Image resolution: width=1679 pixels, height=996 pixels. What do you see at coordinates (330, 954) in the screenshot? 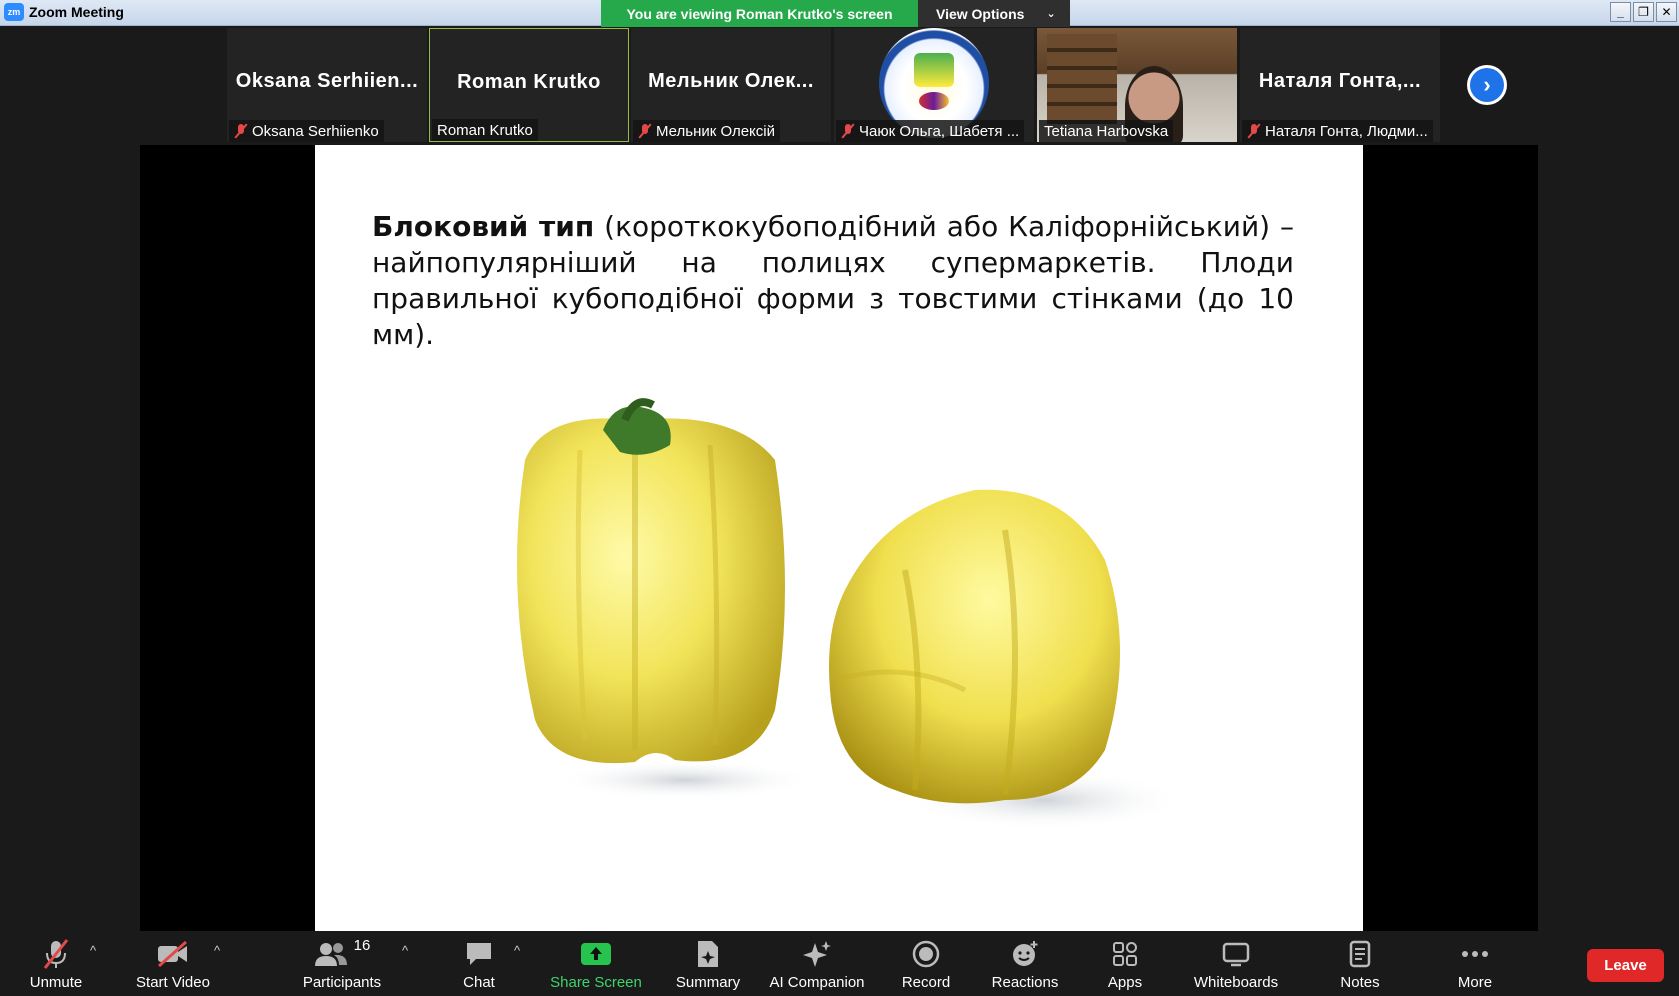
I see `participants-icon` at bounding box center [330, 954].